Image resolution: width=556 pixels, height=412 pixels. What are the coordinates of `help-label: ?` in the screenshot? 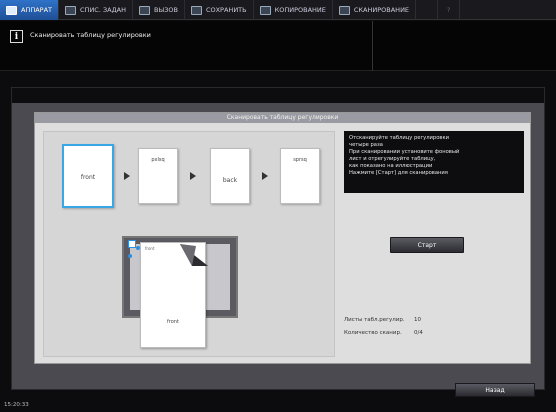 It's located at (448, 10).